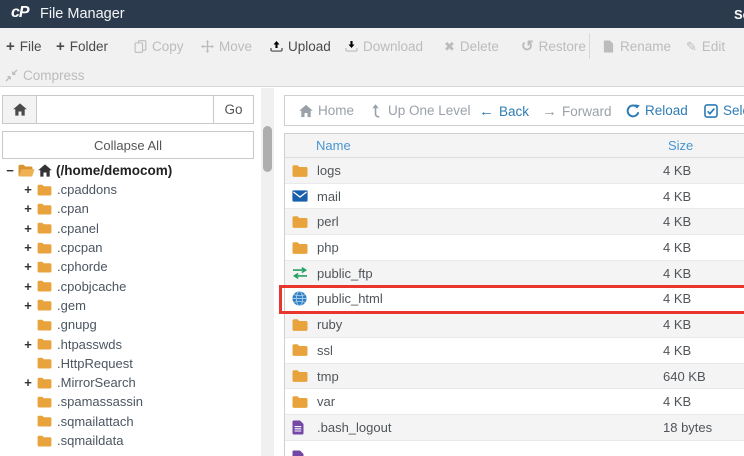 The width and height of the screenshot is (744, 456). Describe the element at coordinates (514, 427) in the screenshot. I see `table-row: .bash_logout 18 bytes` at that location.